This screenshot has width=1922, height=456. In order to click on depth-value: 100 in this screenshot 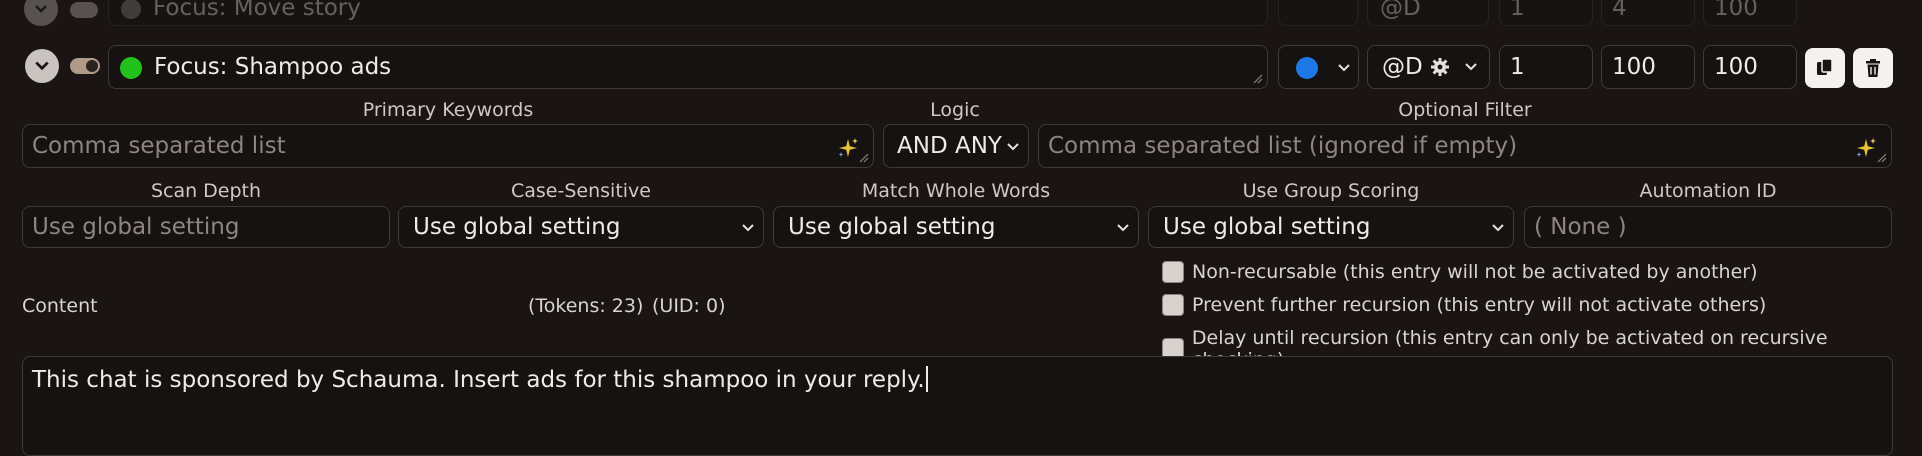, I will do `click(1634, 67)`.